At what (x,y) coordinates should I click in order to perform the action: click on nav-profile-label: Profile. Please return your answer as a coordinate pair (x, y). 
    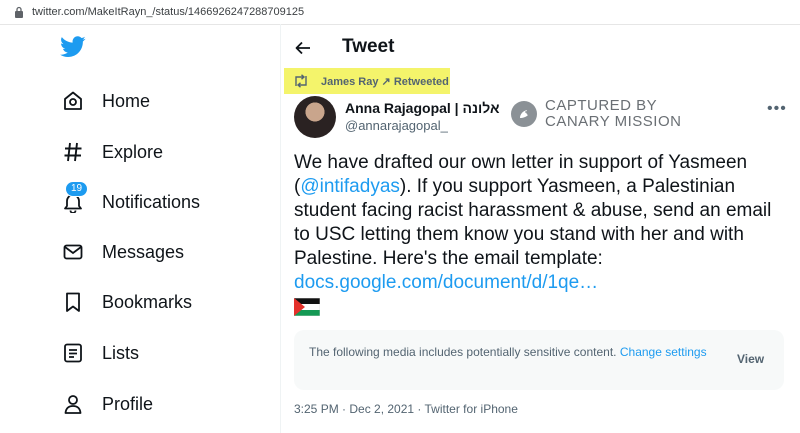
    Looking at the image, I should click on (128, 403).